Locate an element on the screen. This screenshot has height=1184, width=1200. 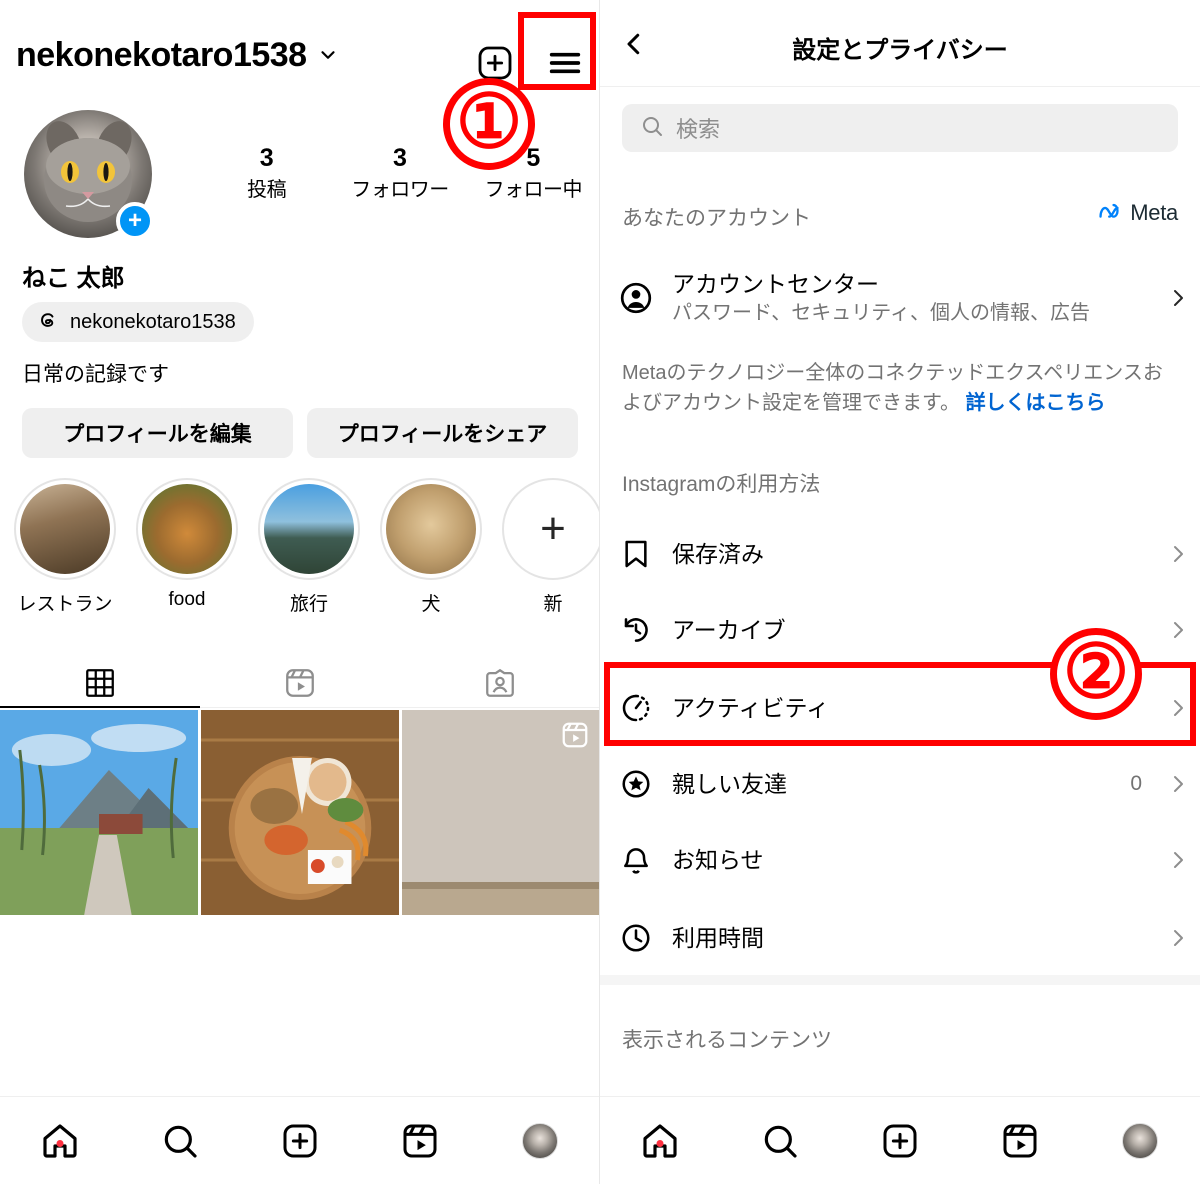
row-title: 利用時間 is located at coordinates (718, 937).